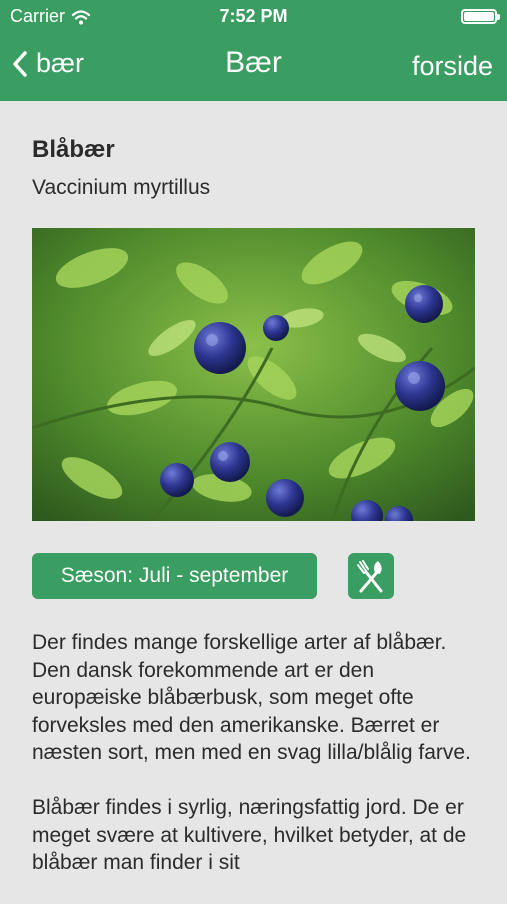  I want to click on status-bar: Carrier 7:52 PM, so click(253, 17).